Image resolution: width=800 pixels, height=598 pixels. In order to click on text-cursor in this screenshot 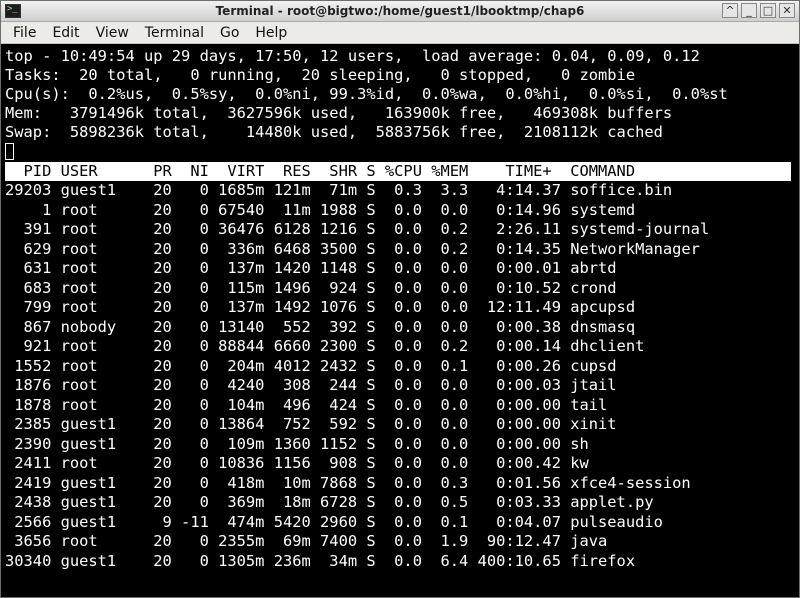, I will do `click(9, 151)`.